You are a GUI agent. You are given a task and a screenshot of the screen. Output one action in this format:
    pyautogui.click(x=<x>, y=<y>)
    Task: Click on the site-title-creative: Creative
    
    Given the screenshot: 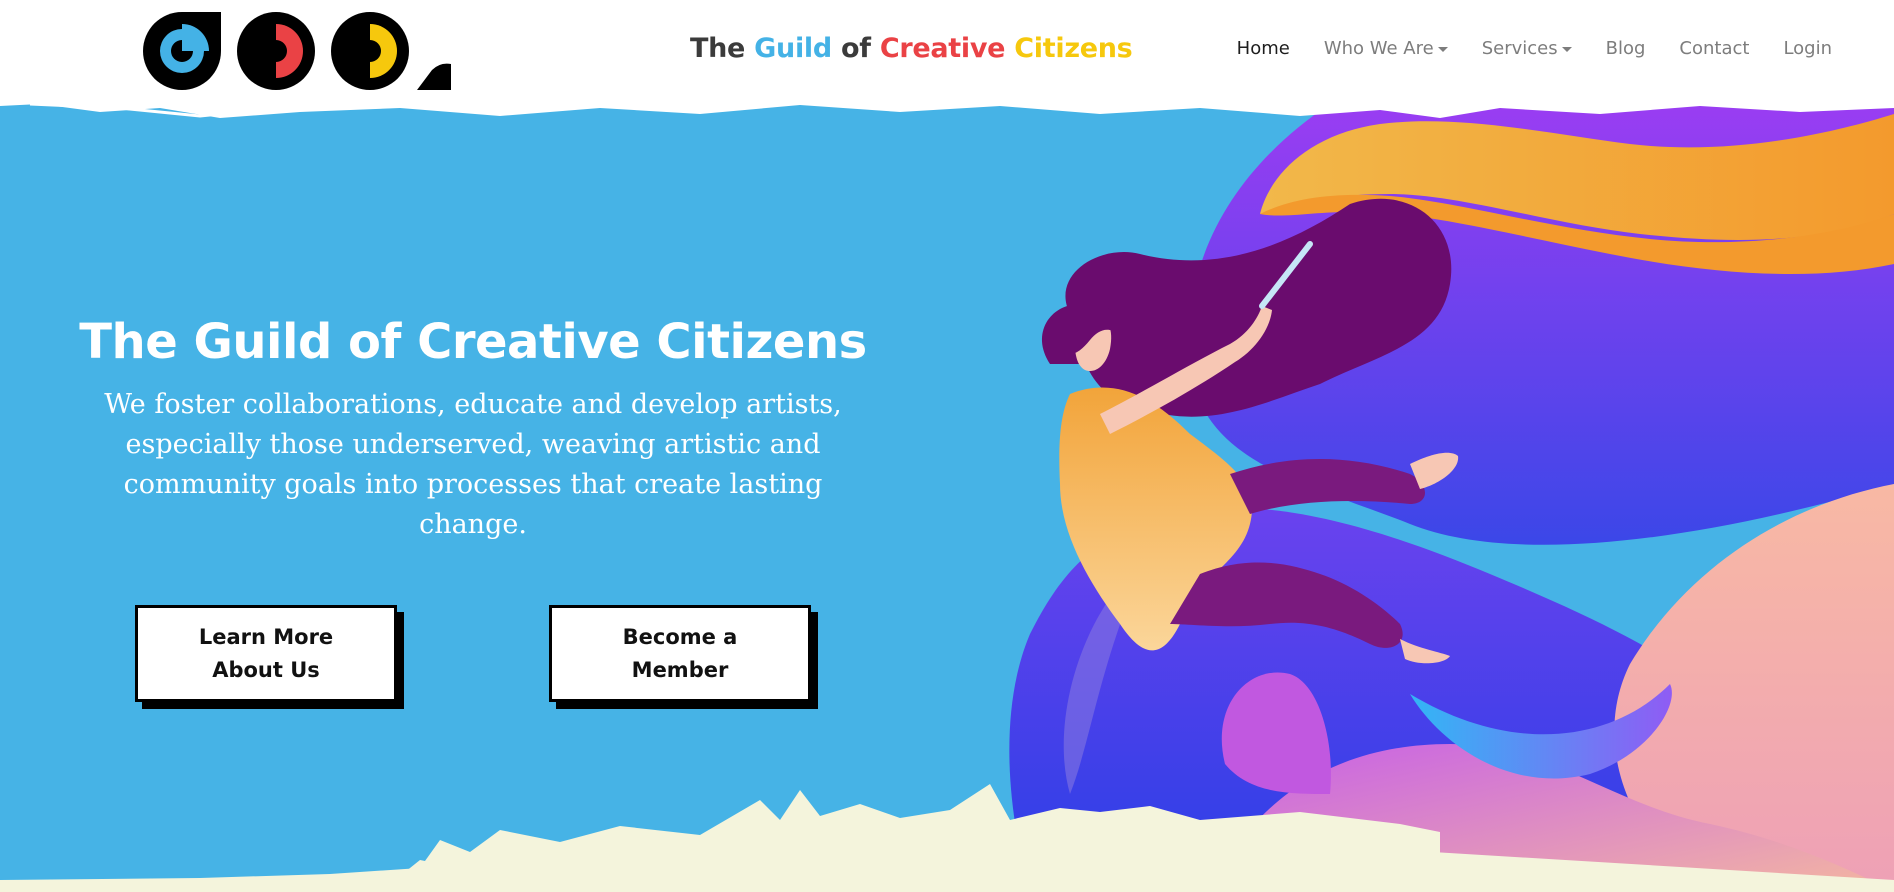 What is the action you would take?
    pyautogui.click(x=942, y=48)
    